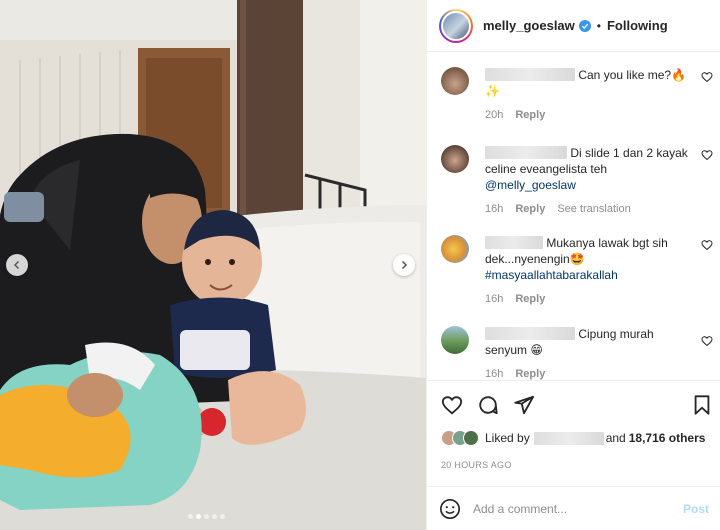  I want to click on likes-and-label: and, so click(615, 438).